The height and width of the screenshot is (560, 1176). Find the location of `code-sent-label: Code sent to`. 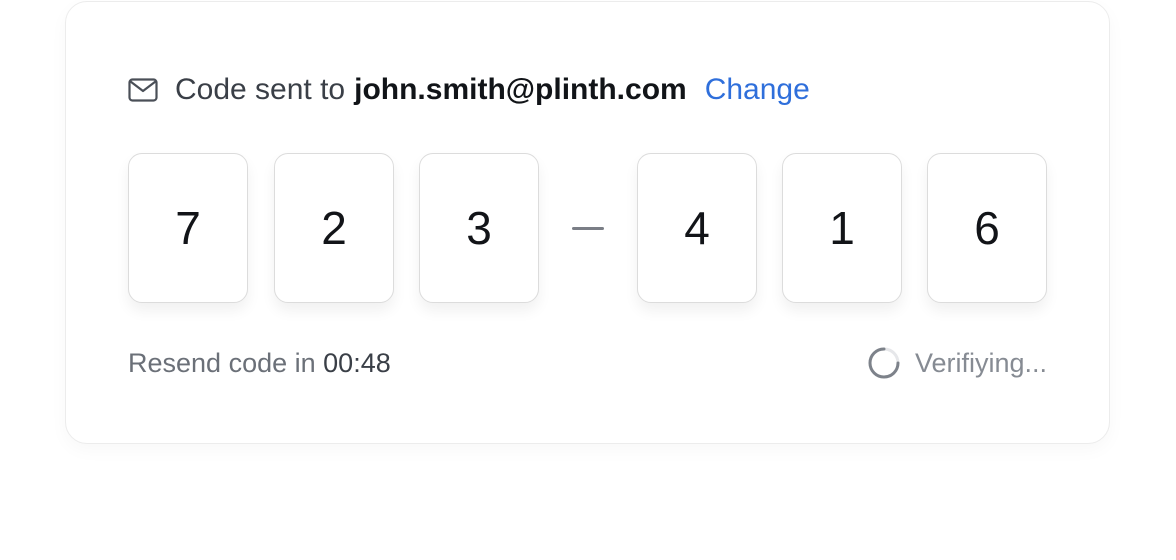

code-sent-label: Code sent to is located at coordinates (260, 89).